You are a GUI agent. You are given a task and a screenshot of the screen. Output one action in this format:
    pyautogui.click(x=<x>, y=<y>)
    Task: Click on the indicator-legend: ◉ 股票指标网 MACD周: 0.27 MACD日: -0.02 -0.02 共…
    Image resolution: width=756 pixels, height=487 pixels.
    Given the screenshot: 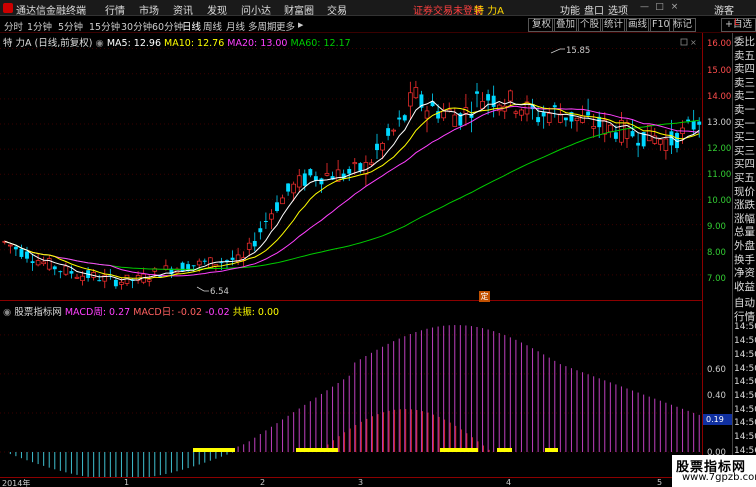 What is the action you would take?
    pyautogui.click(x=141, y=311)
    